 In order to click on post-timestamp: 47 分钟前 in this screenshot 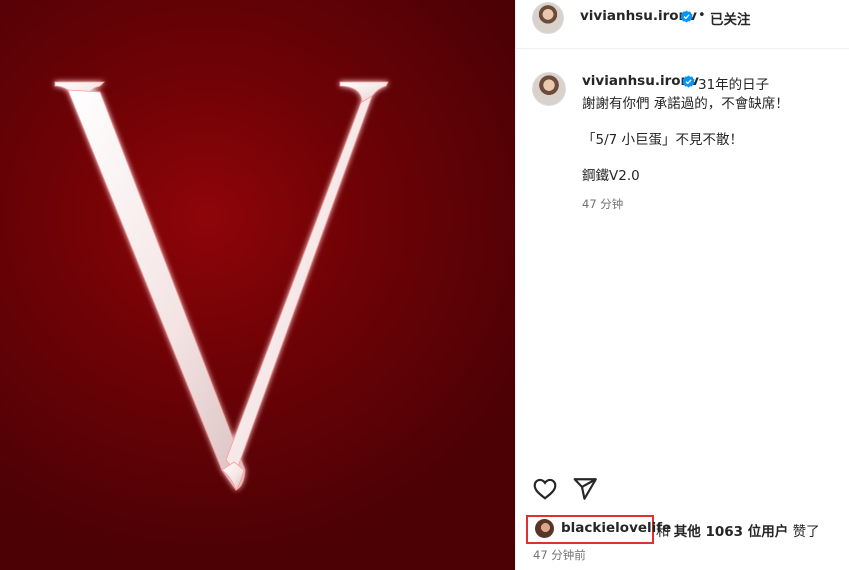, I will do `click(559, 555)`.